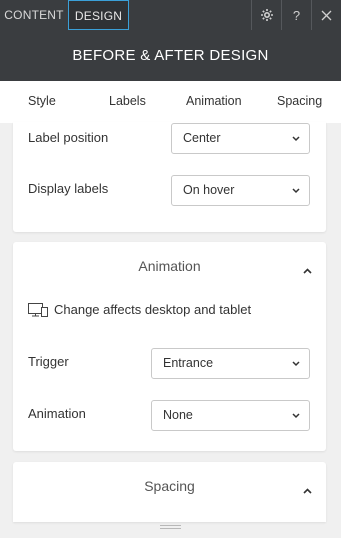 This screenshot has width=341, height=538. What do you see at coordinates (178, 415) in the screenshot?
I see `animation-value: None` at bounding box center [178, 415].